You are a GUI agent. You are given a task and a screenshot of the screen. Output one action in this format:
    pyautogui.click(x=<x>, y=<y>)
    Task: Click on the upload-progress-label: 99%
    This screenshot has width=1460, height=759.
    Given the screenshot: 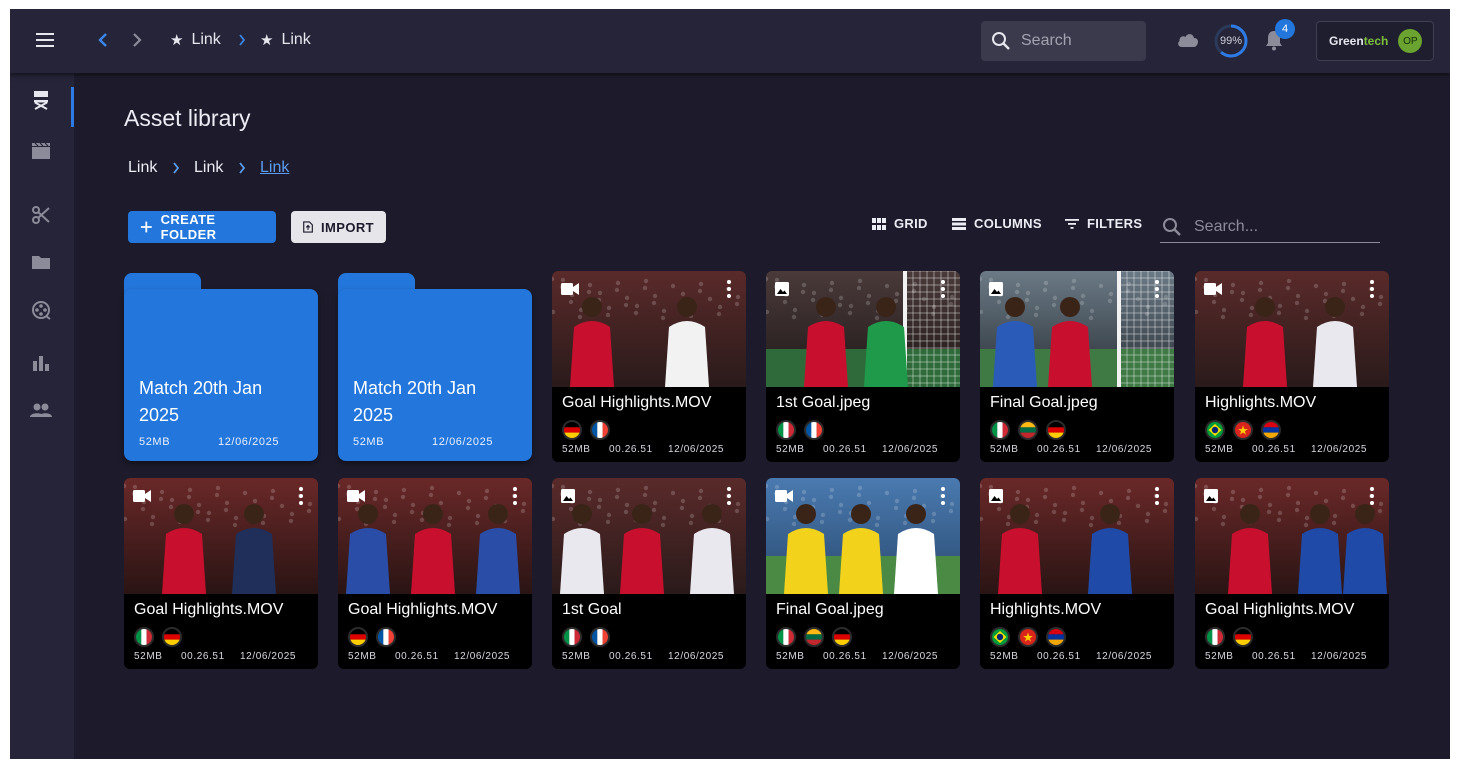 What is the action you would take?
    pyautogui.click(x=1231, y=41)
    